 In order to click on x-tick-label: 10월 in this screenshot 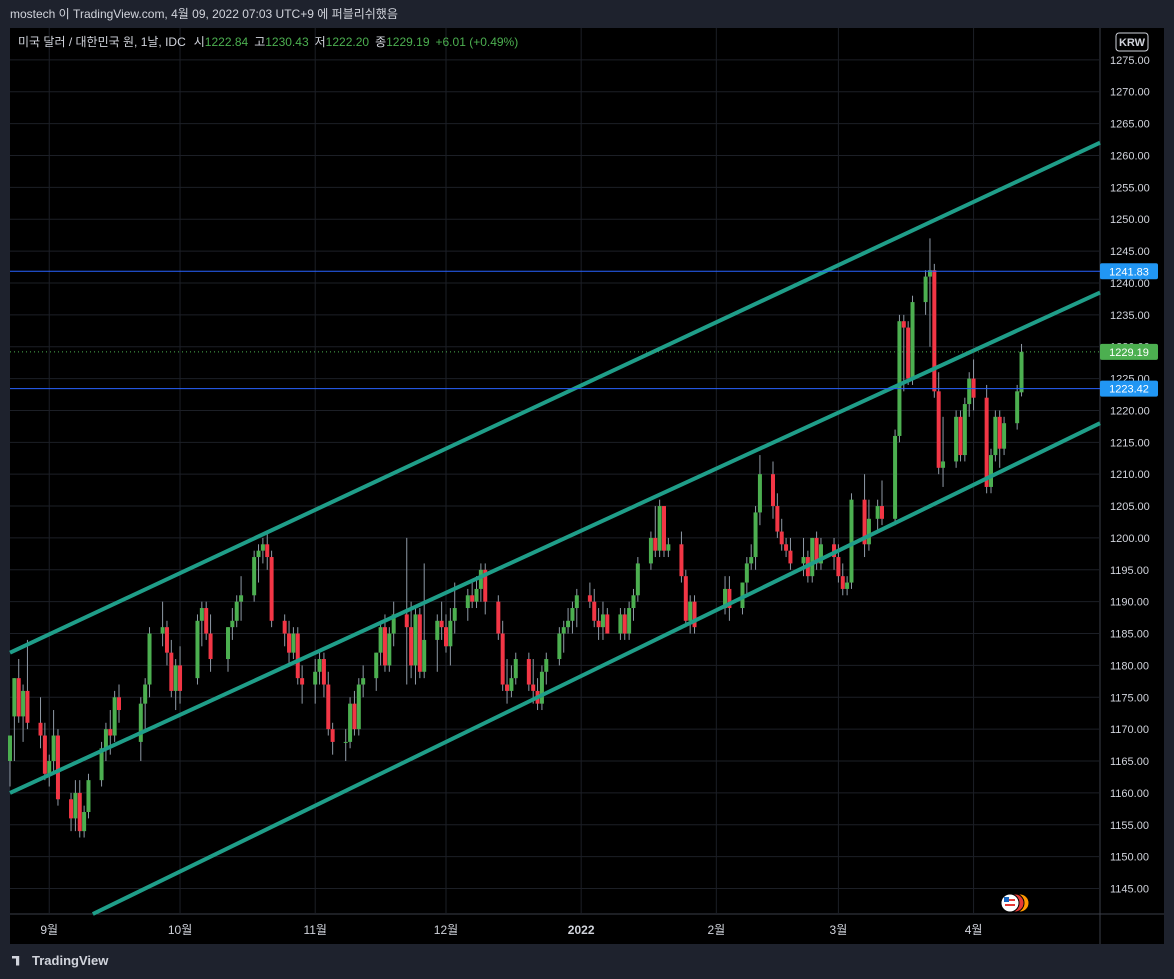, I will do `click(180, 930)`.